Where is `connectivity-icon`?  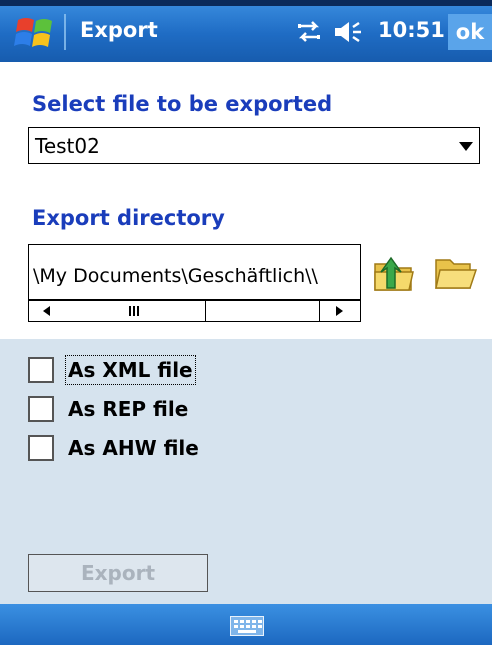 connectivity-icon is located at coordinates (309, 32).